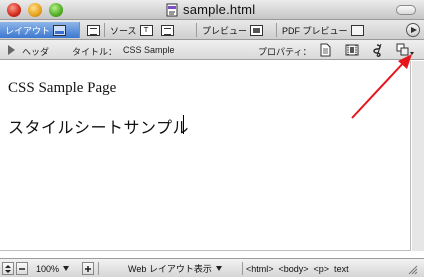  I want to click on view-mode-select: Web レイアウト表示, so click(185, 268).